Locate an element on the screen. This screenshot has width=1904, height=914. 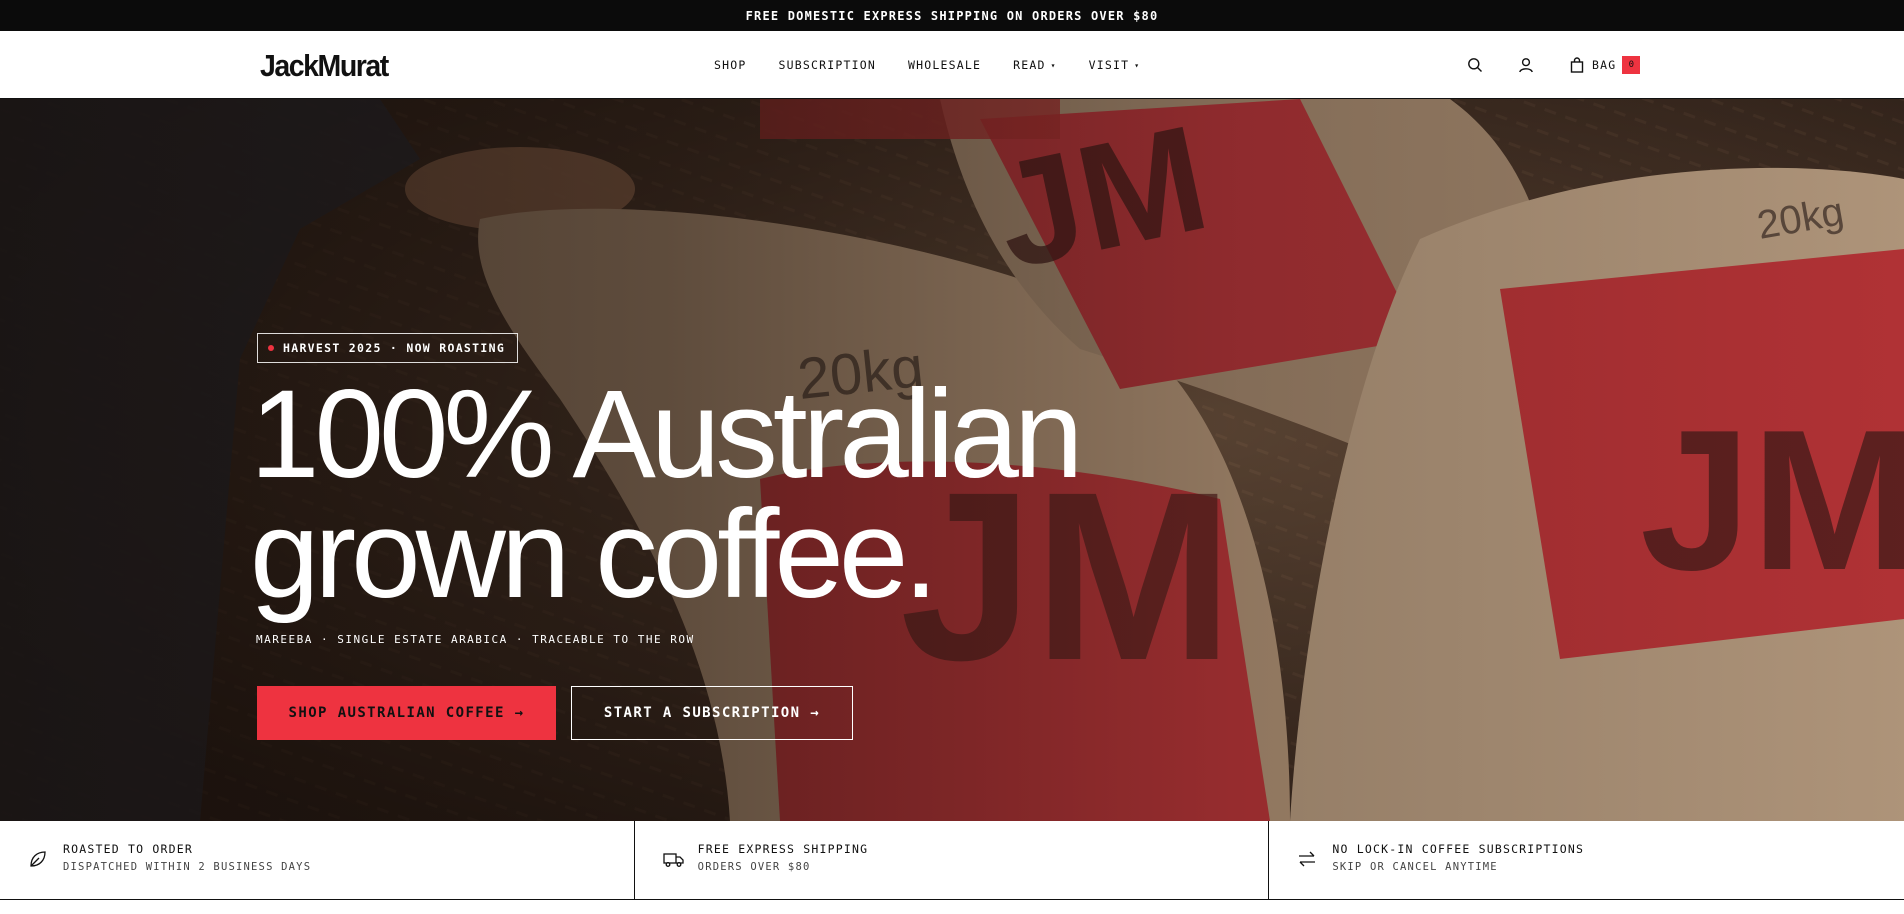
nav-item-shop: SHOP is located at coordinates (730, 65).